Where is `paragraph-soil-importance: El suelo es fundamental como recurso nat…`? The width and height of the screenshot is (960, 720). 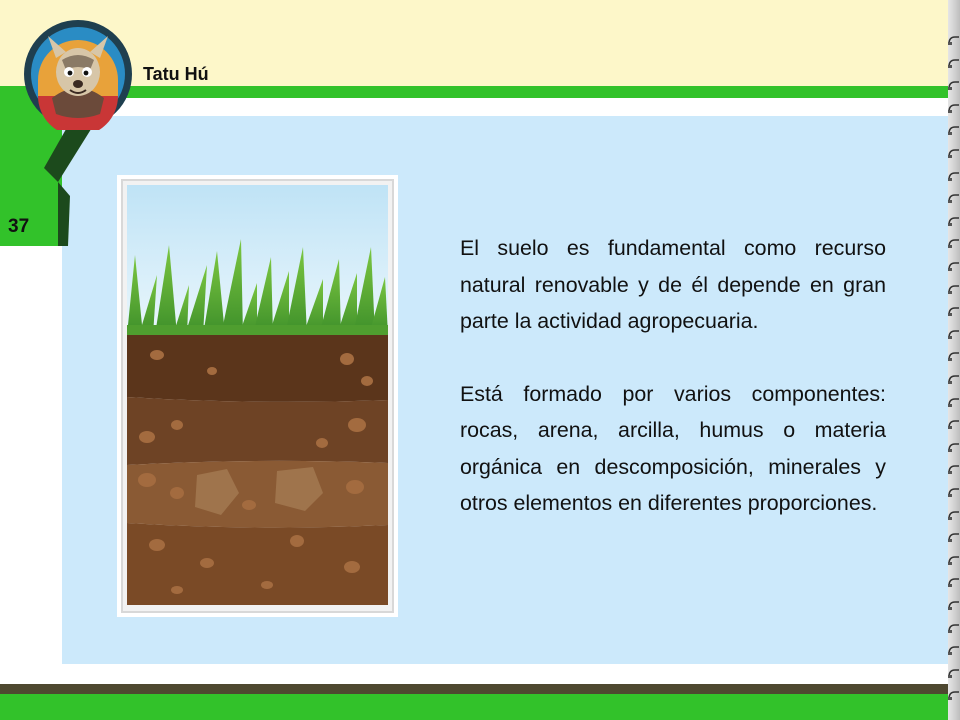 paragraph-soil-importance: El suelo es fundamental como recurso nat… is located at coordinates (673, 284).